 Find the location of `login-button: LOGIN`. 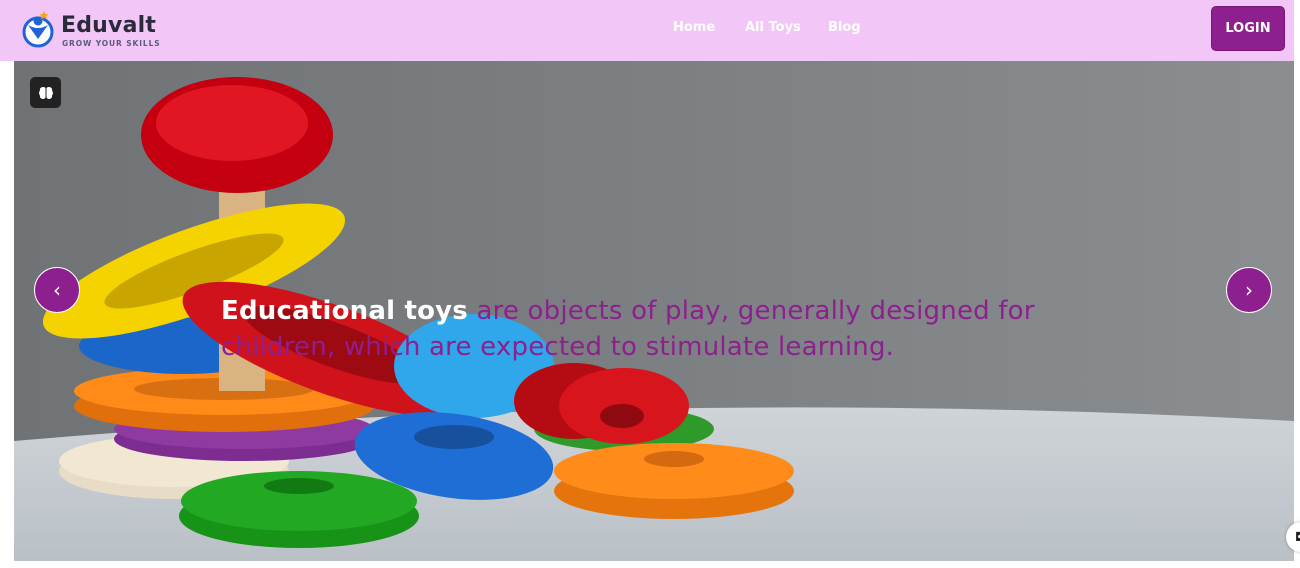

login-button: LOGIN is located at coordinates (1248, 28).